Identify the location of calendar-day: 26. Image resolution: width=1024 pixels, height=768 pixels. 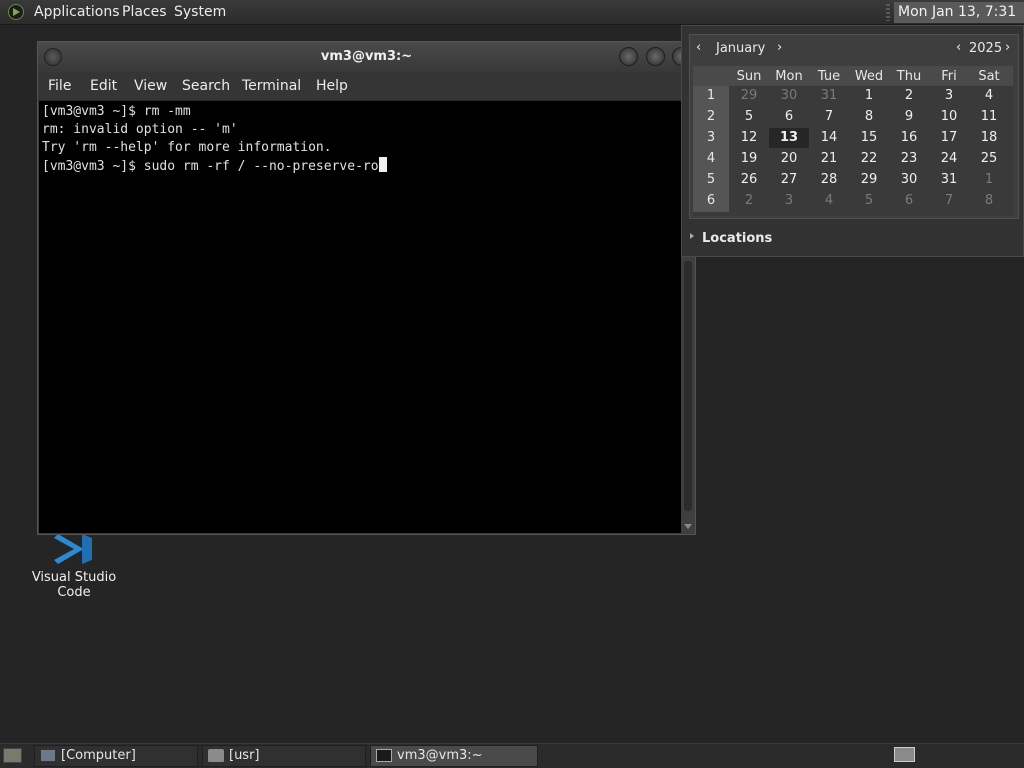
(749, 180).